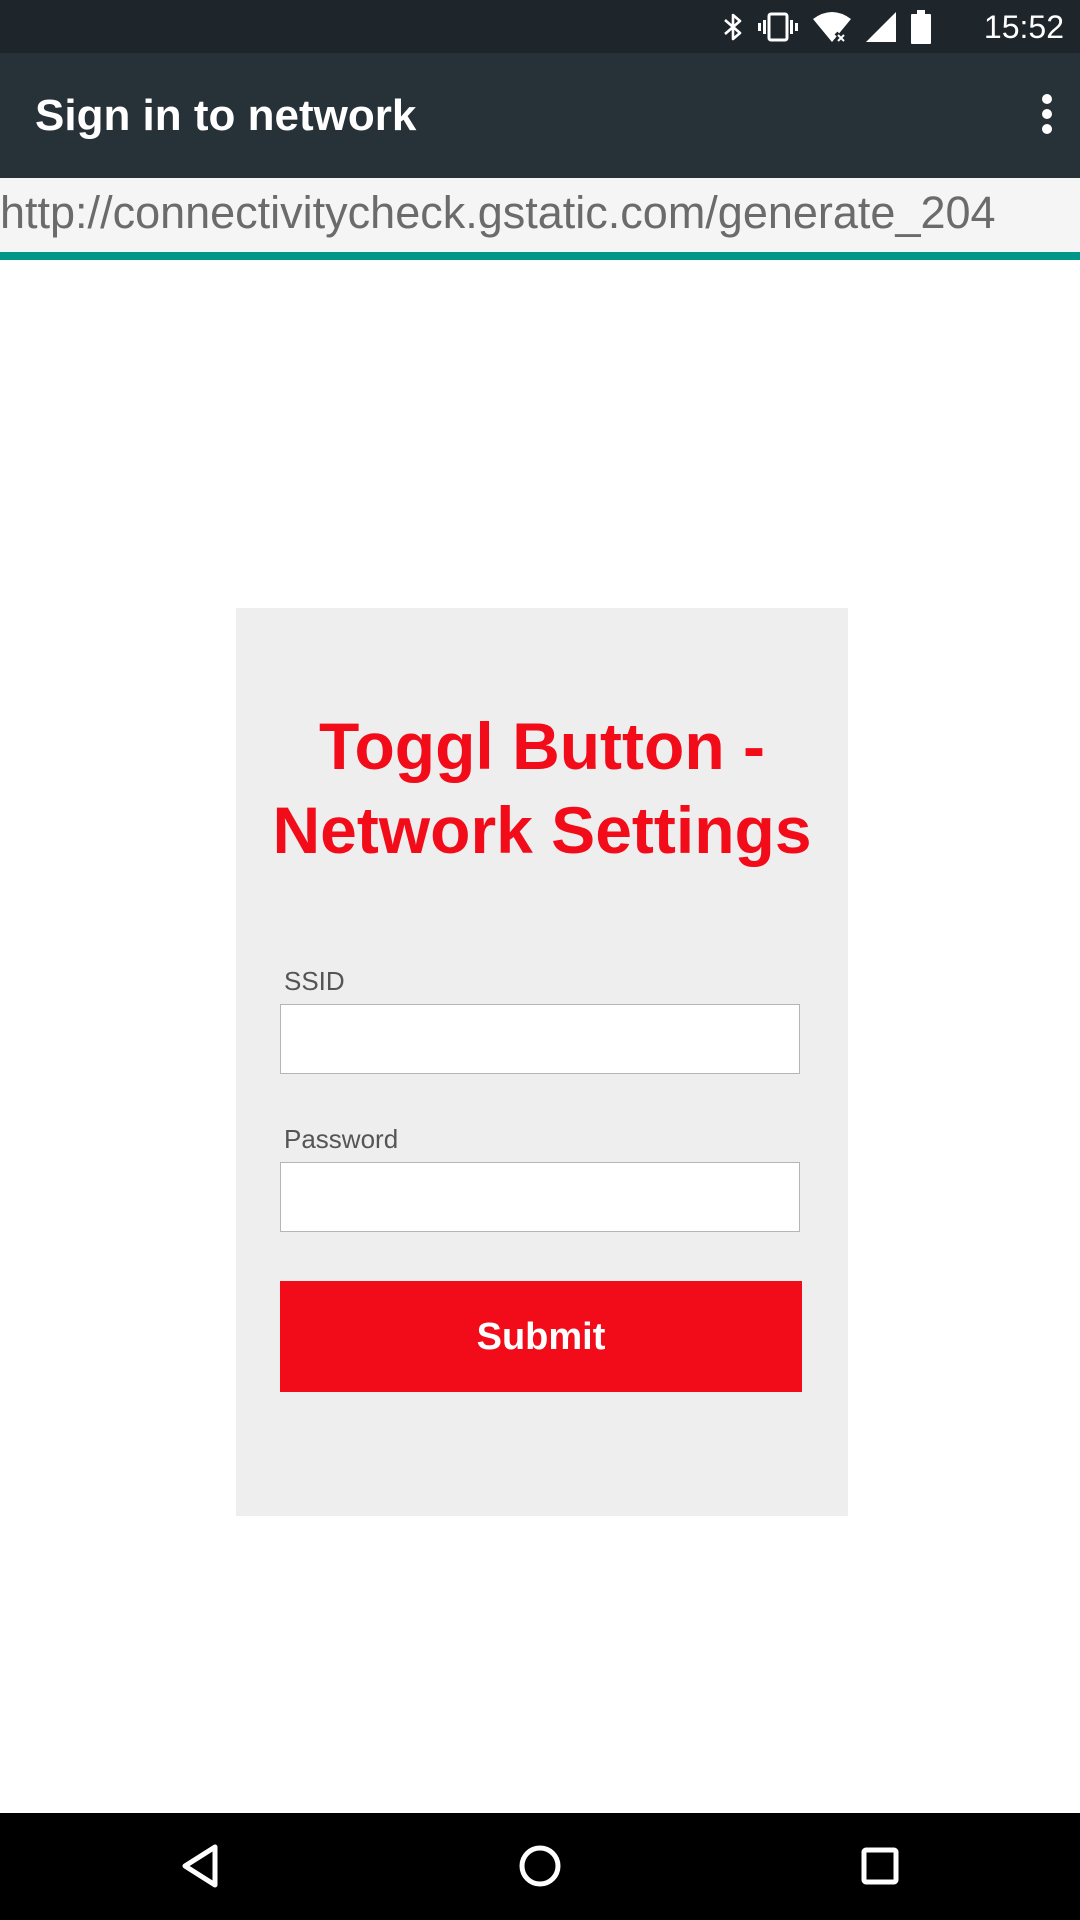 This screenshot has height=1920, width=1080. What do you see at coordinates (1023, 27) in the screenshot?
I see `status-time: 15:52` at bounding box center [1023, 27].